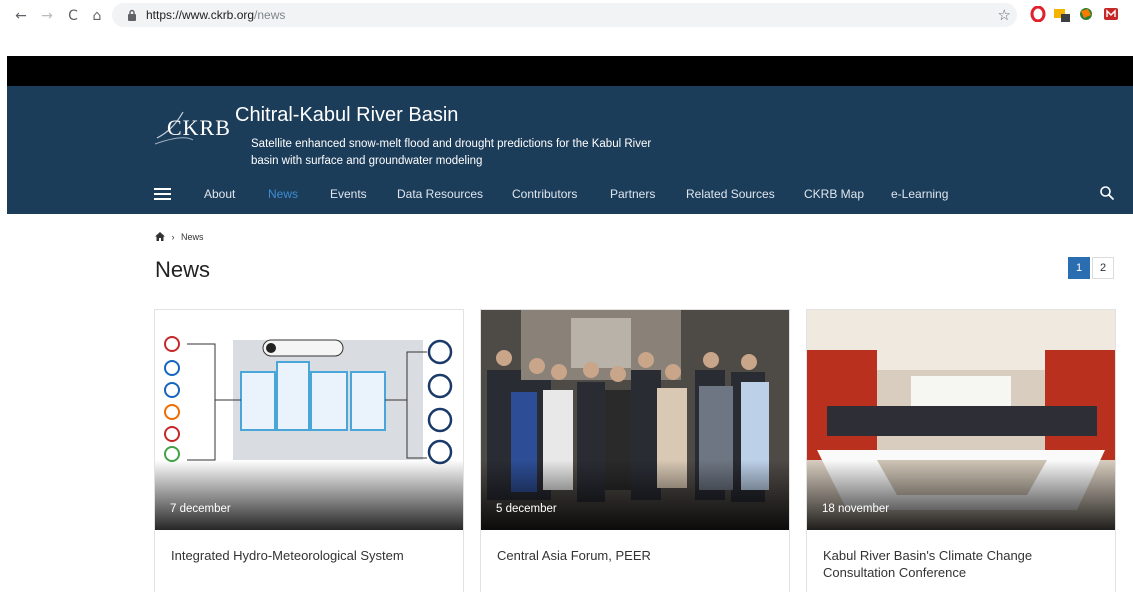  What do you see at coordinates (162, 194) in the screenshot?
I see `hamburger-menu-icon` at bounding box center [162, 194].